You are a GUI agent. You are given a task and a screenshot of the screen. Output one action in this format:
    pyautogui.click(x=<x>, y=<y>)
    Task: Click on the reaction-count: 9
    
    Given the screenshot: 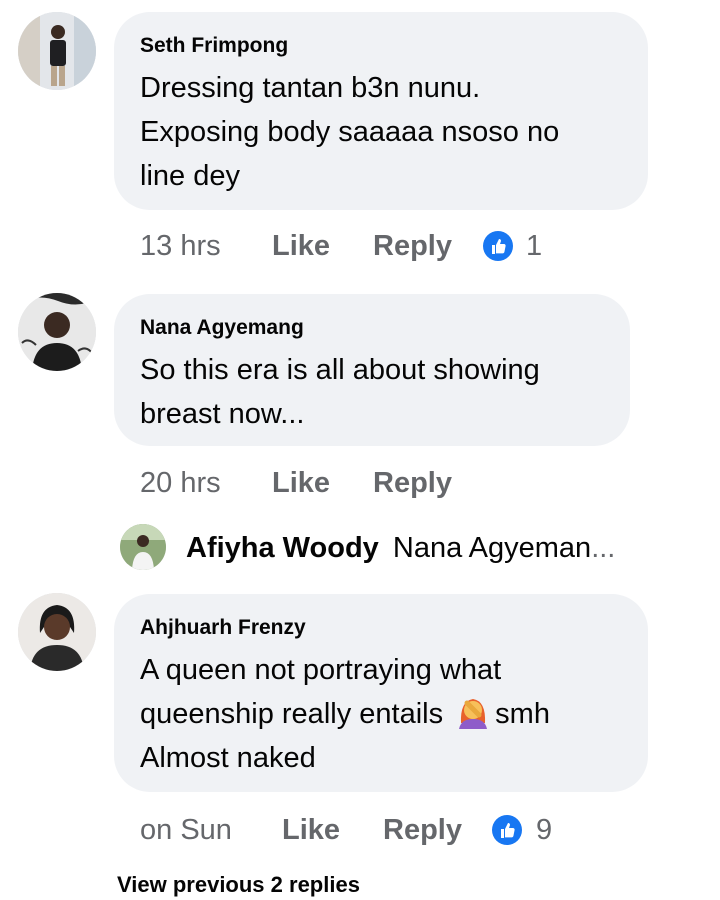 What is the action you would take?
    pyautogui.click(x=544, y=830)
    